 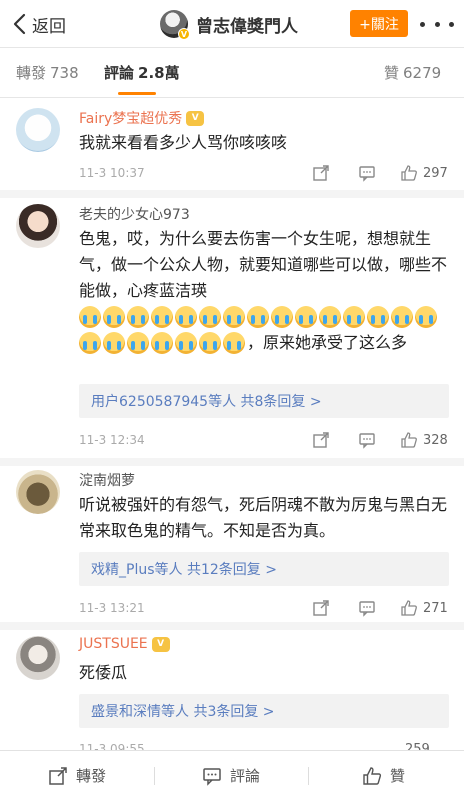 I want to click on like-post-button: 贊, so click(x=383, y=775).